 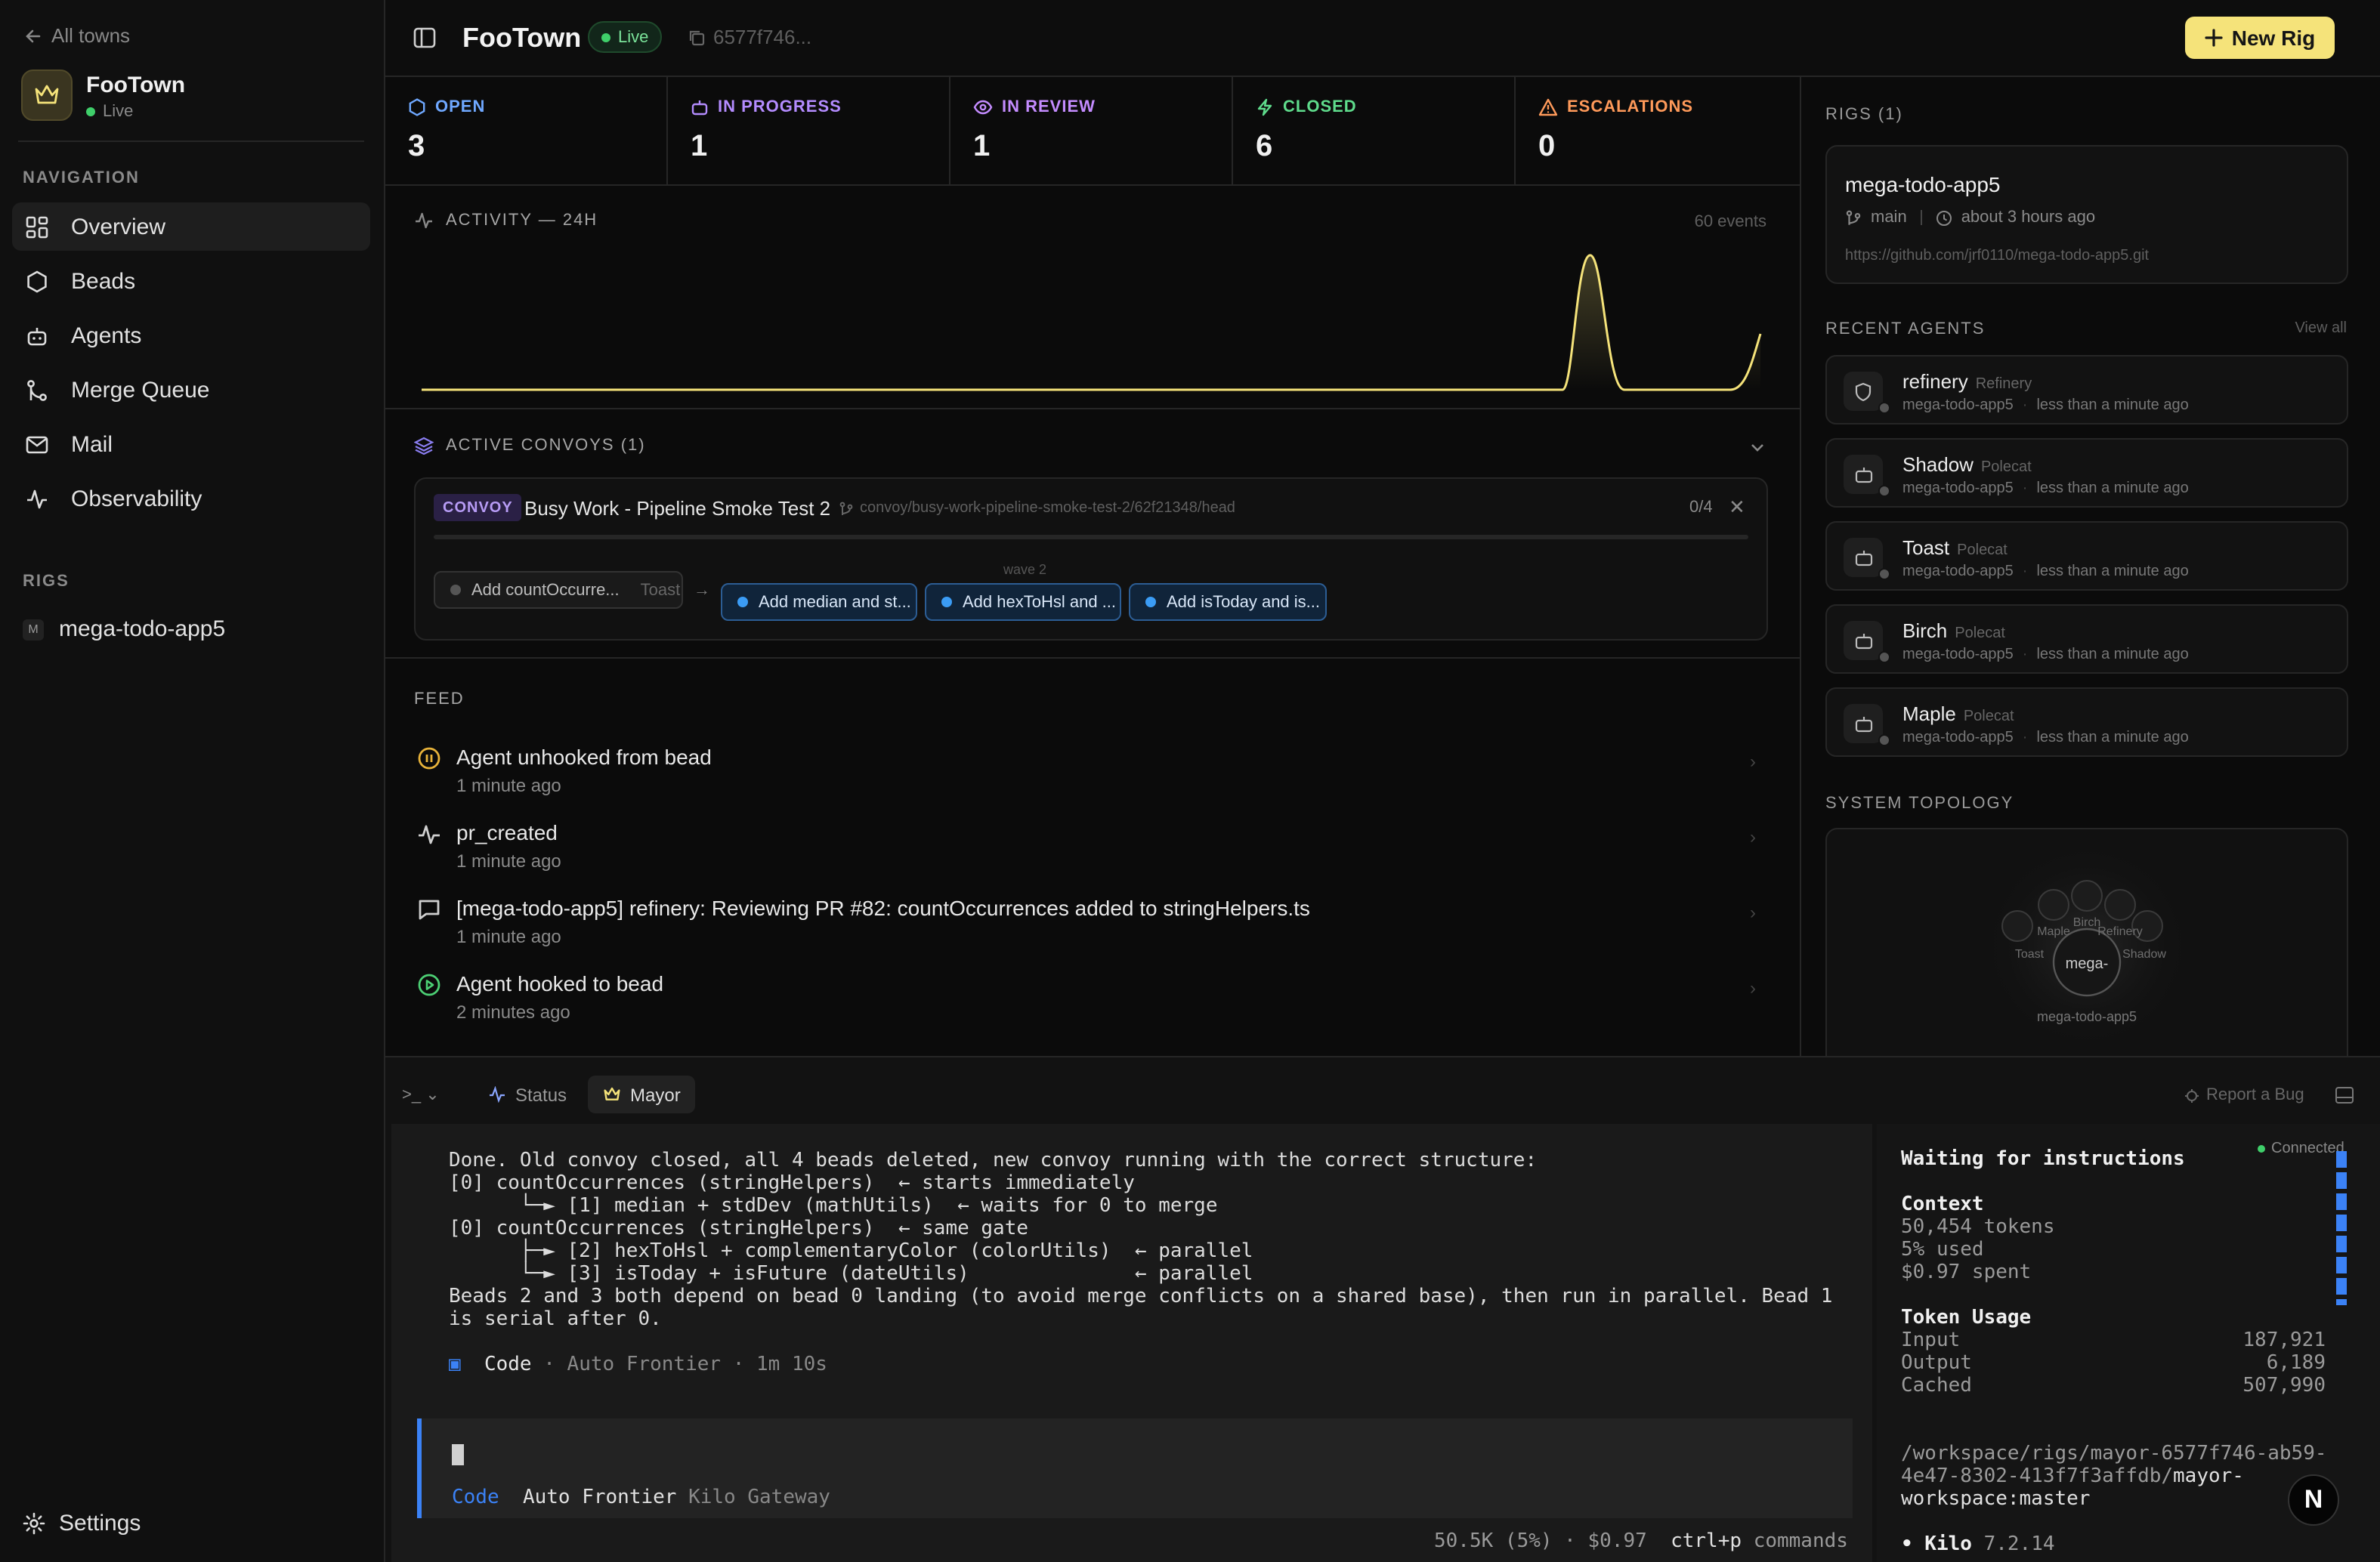 What do you see at coordinates (507, 832) in the screenshot?
I see `feed-item-title: pr_created` at bounding box center [507, 832].